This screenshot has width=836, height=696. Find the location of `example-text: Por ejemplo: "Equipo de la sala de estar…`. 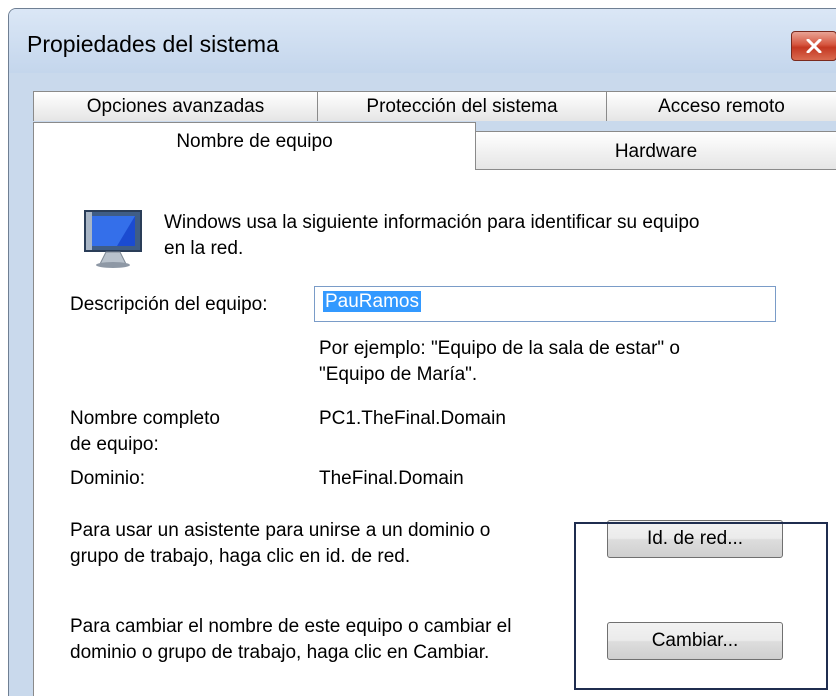

example-text: Por ejemplo: "Equipo de la sala de estar… is located at coordinates (499, 362).